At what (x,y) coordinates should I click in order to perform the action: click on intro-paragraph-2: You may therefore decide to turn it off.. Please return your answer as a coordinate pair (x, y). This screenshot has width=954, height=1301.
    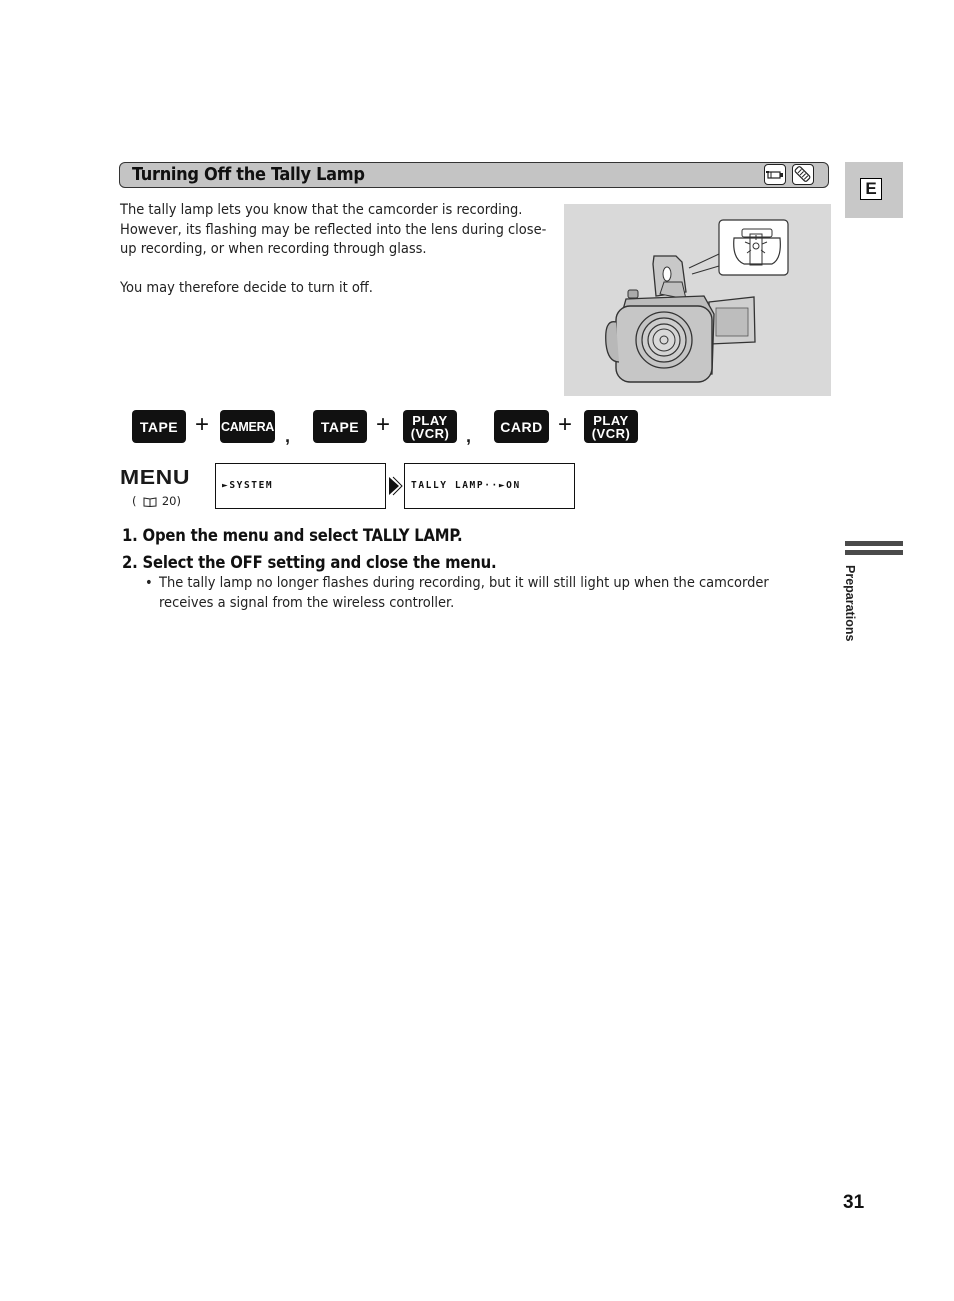
    Looking at the image, I should click on (246, 288).